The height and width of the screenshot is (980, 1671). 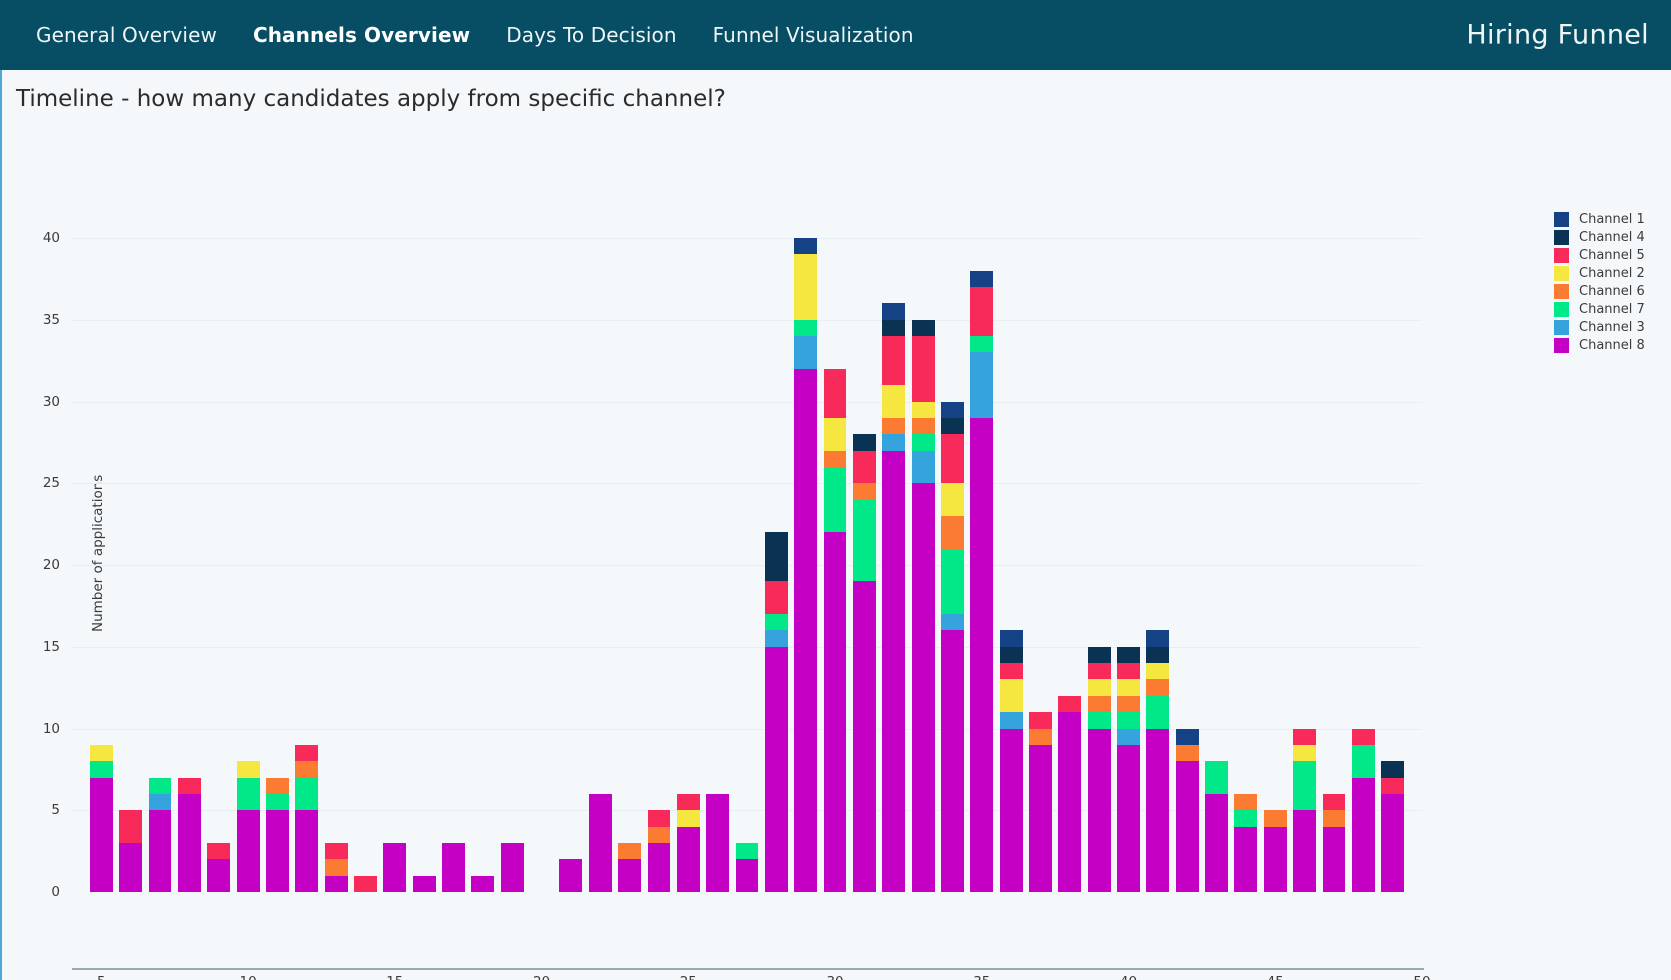 I want to click on legend-item-channel-6: Channel 6, so click(x=1611, y=291).